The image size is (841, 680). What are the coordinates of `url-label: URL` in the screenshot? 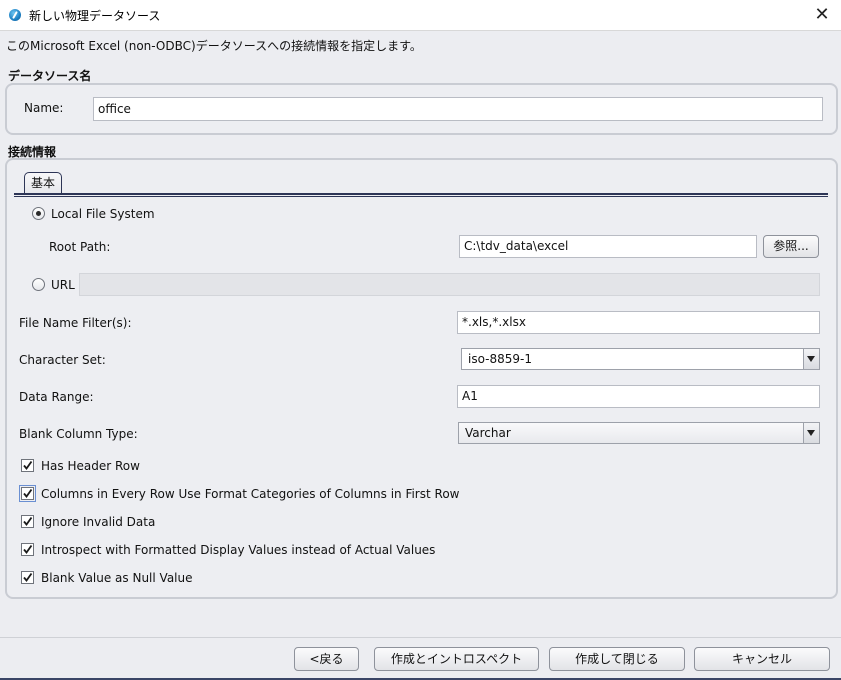 It's located at (63, 285).